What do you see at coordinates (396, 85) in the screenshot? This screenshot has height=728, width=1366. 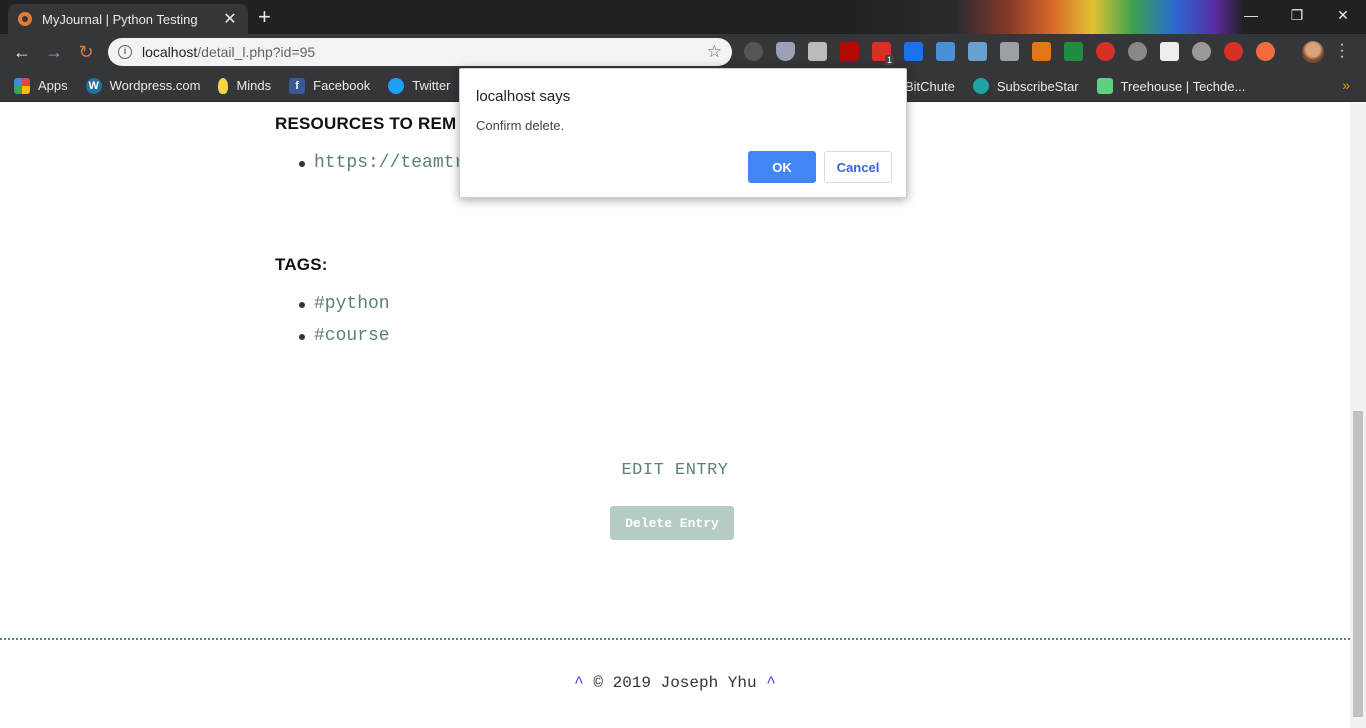 I see `twitter-icon` at bounding box center [396, 85].